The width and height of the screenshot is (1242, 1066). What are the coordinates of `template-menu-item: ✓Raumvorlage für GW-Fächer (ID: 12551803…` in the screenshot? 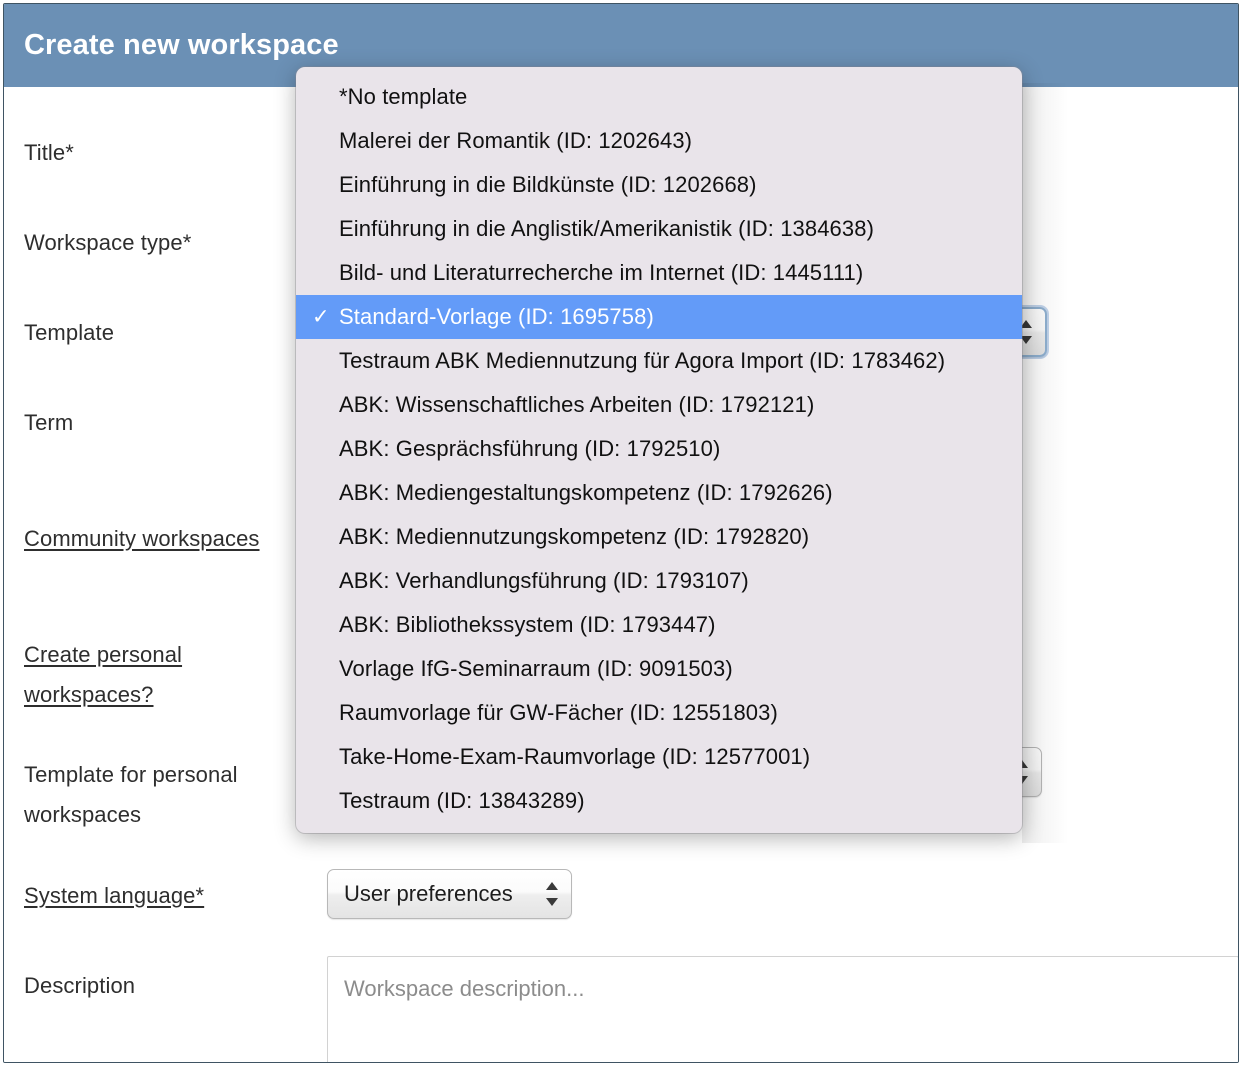 It's located at (659, 713).